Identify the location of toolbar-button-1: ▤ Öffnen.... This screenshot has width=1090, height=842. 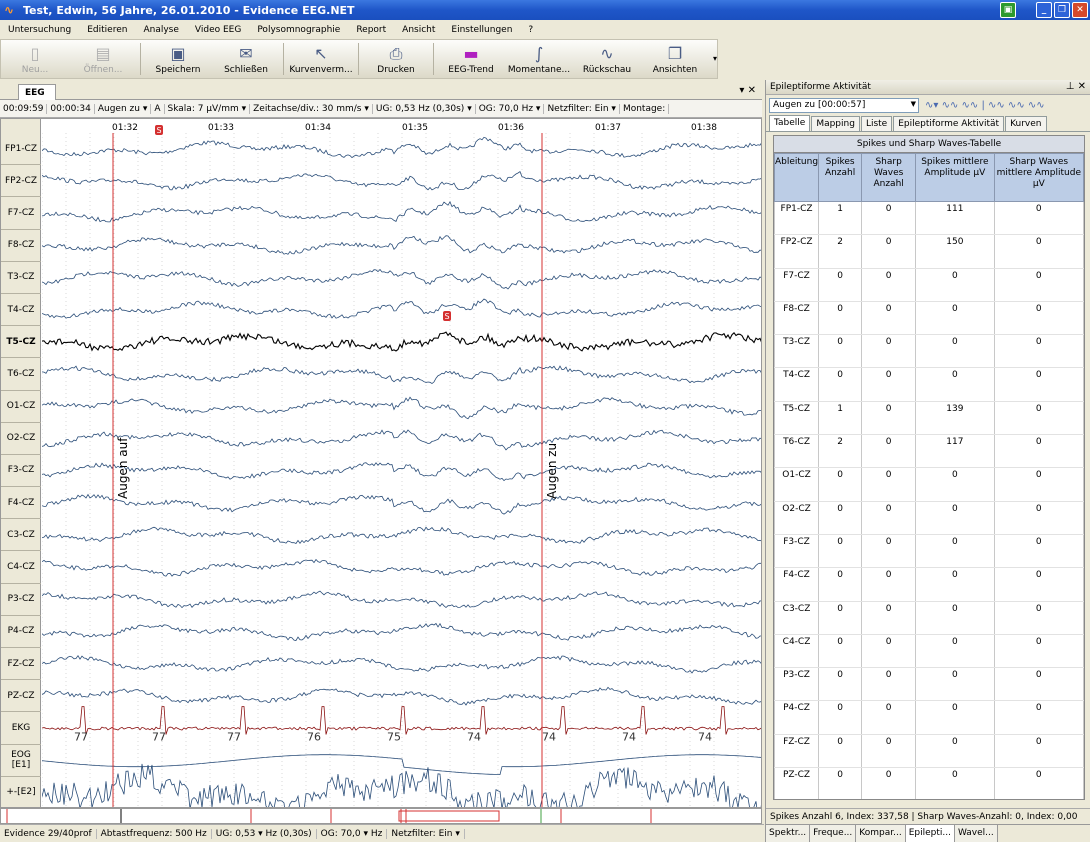
(103, 59).